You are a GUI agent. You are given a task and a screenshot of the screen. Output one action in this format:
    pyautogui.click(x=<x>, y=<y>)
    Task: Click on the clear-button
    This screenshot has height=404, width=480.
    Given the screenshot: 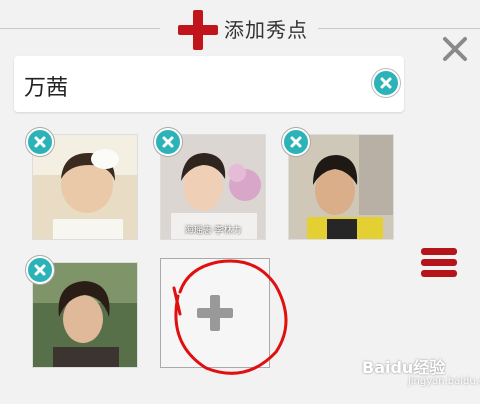 What is the action you would take?
    pyautogui.click(x=386, y=83)
    